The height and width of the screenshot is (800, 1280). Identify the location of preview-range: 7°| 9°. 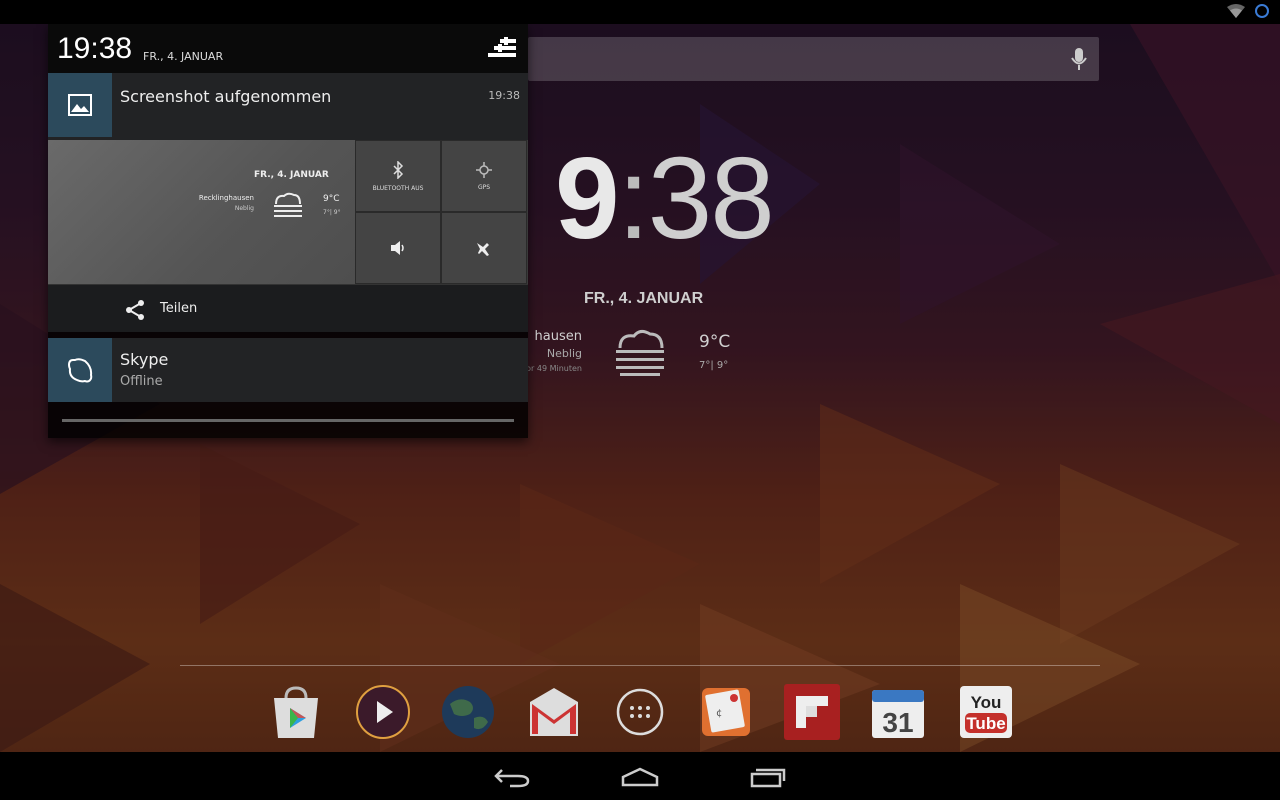
(332, 212).